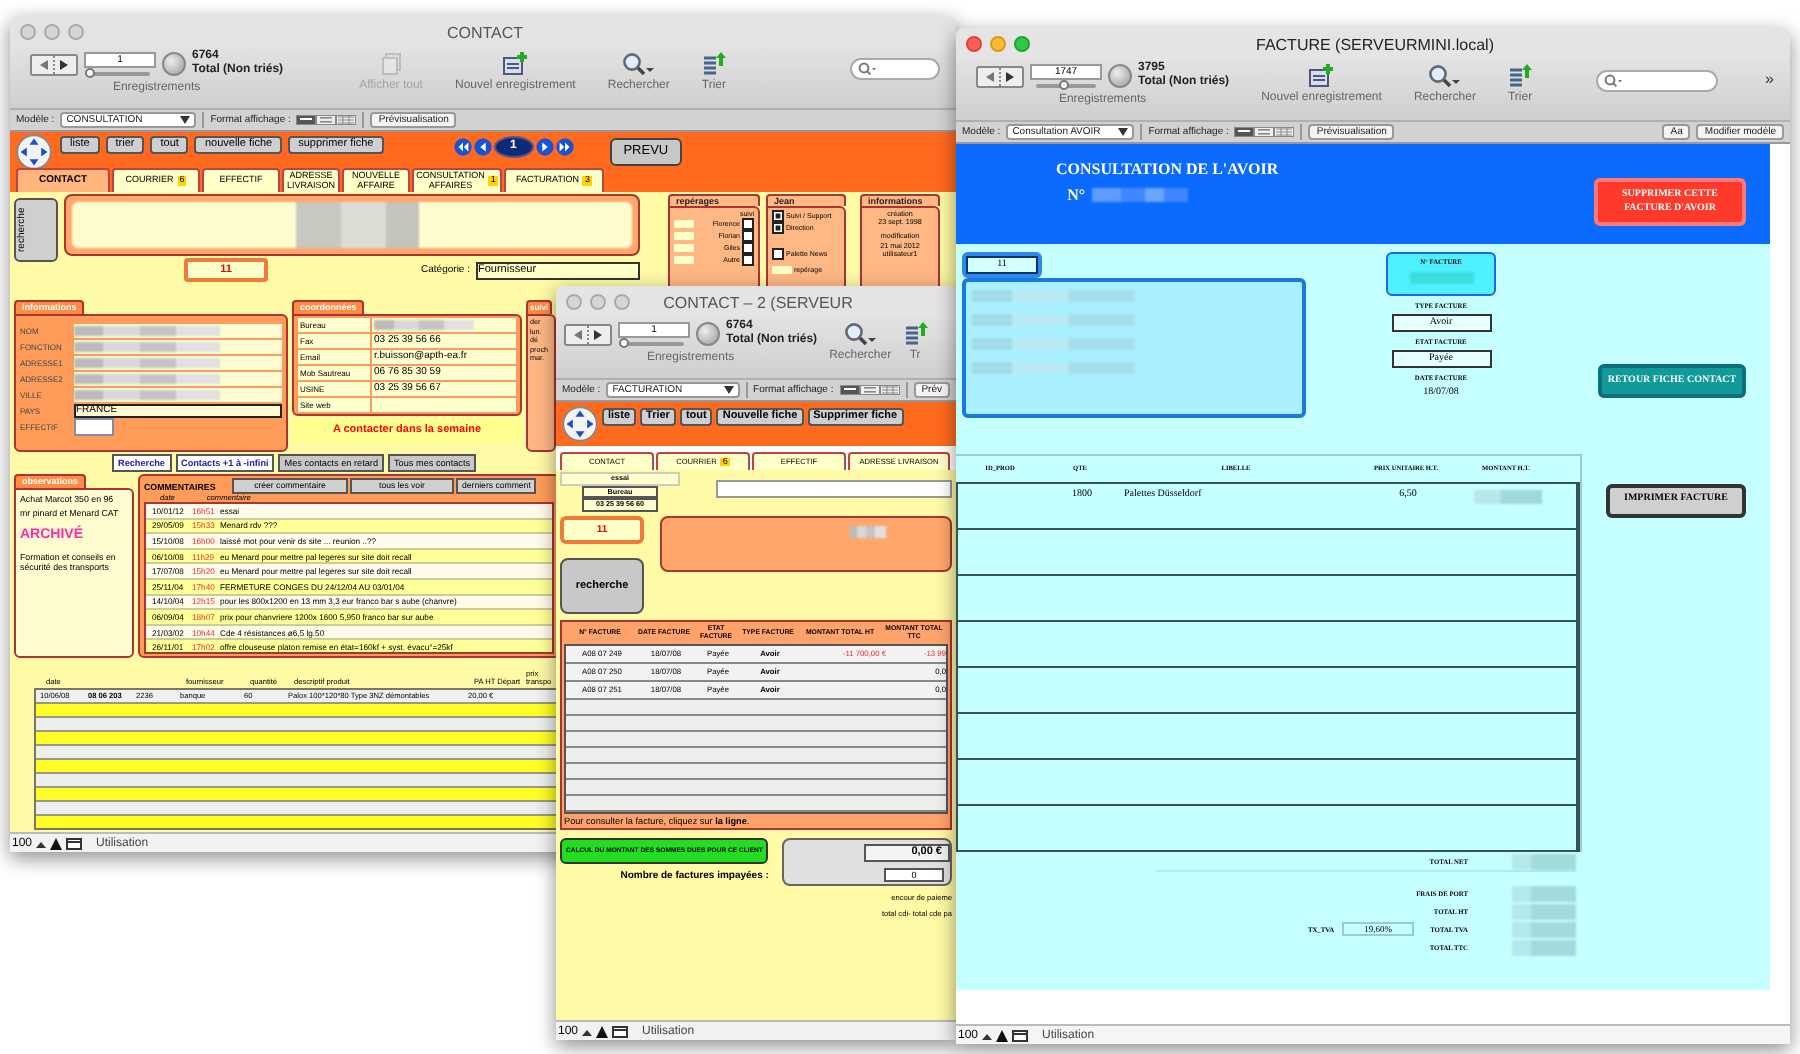 The width and height of the screenshot is (1800, 1054). I want to click on double-left-arrow-icon, so click(462, 147).